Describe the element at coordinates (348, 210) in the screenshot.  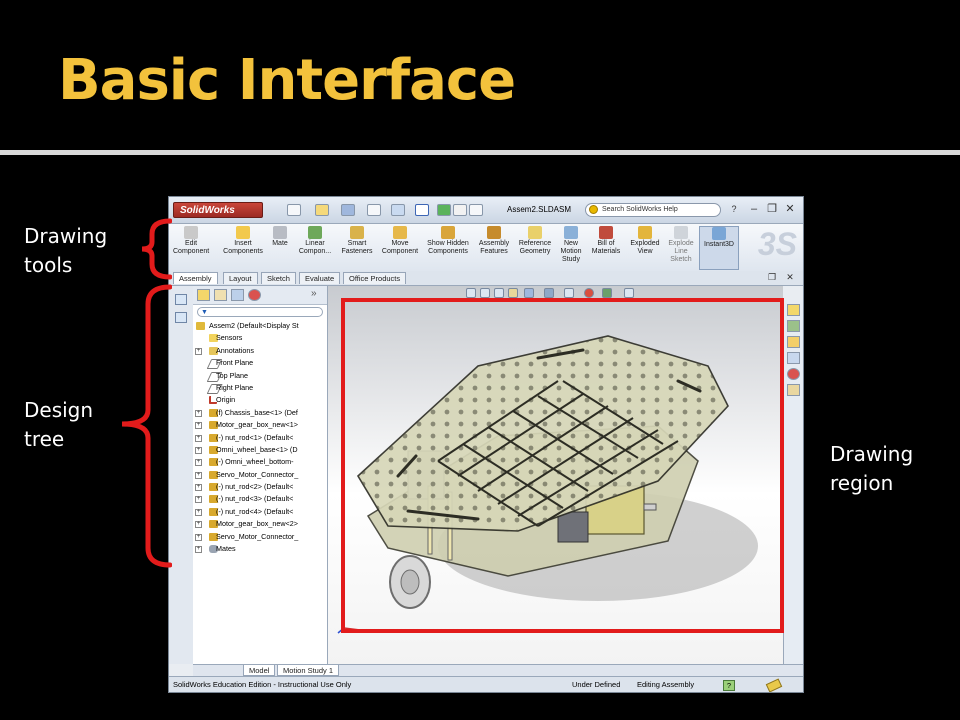
I see `save-icon` at that location.